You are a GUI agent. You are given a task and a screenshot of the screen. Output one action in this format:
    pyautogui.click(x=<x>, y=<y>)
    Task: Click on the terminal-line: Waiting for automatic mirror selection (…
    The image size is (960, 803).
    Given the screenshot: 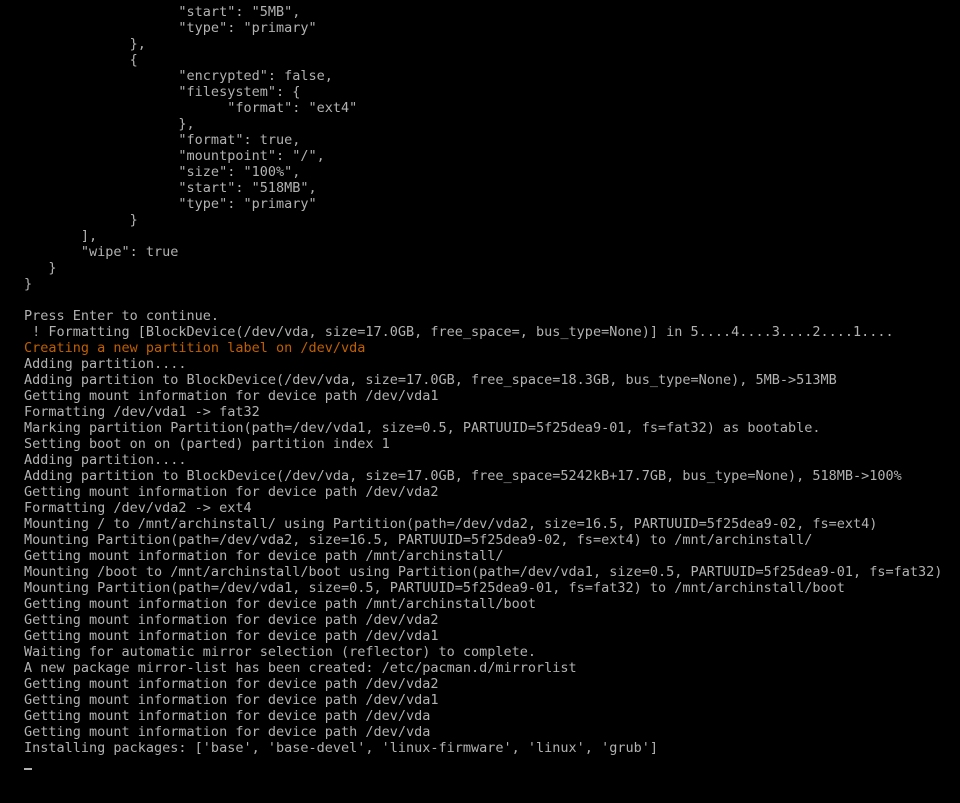 What is the action you would take?
    pyautogui.click(x=280, y=652)
    